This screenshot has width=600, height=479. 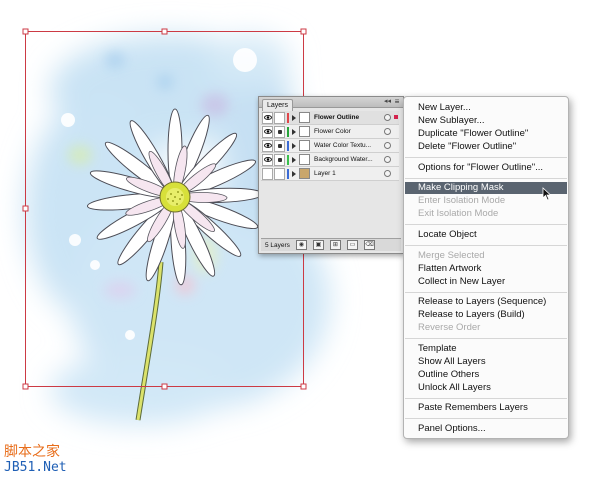 I want to click on menu-item-outline-others: Outline Others, so click(x=486, y=375).